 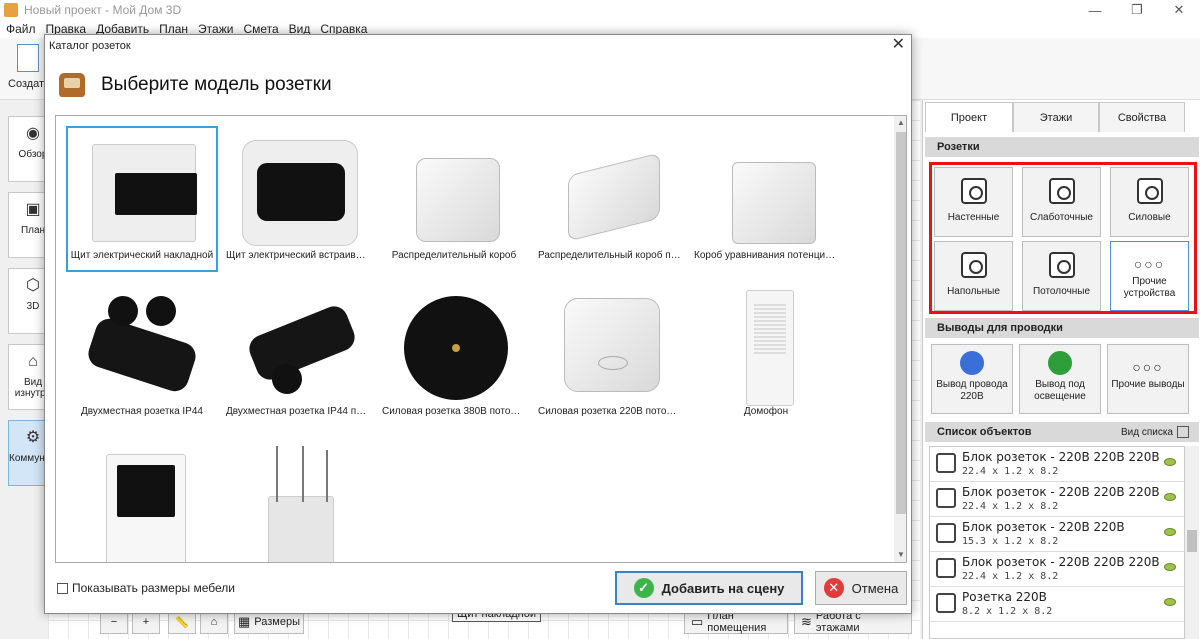 I want to click on eye-icon: ◉, so click(x=33, y=133).